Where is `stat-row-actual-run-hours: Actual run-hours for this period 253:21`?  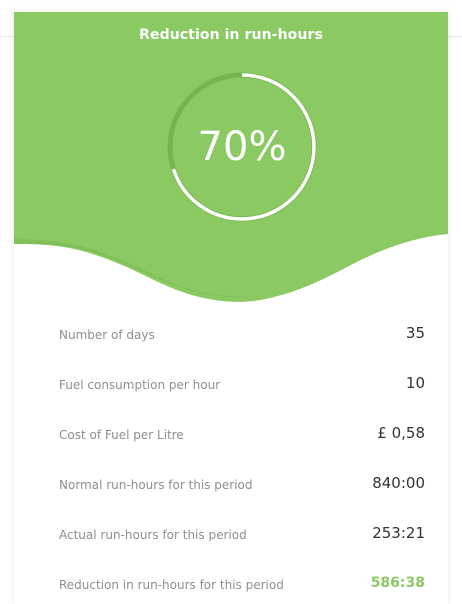 stat-row-actual-run-hours: Actual run-hours for this period 253:21 is located at coordinates (242, 536).